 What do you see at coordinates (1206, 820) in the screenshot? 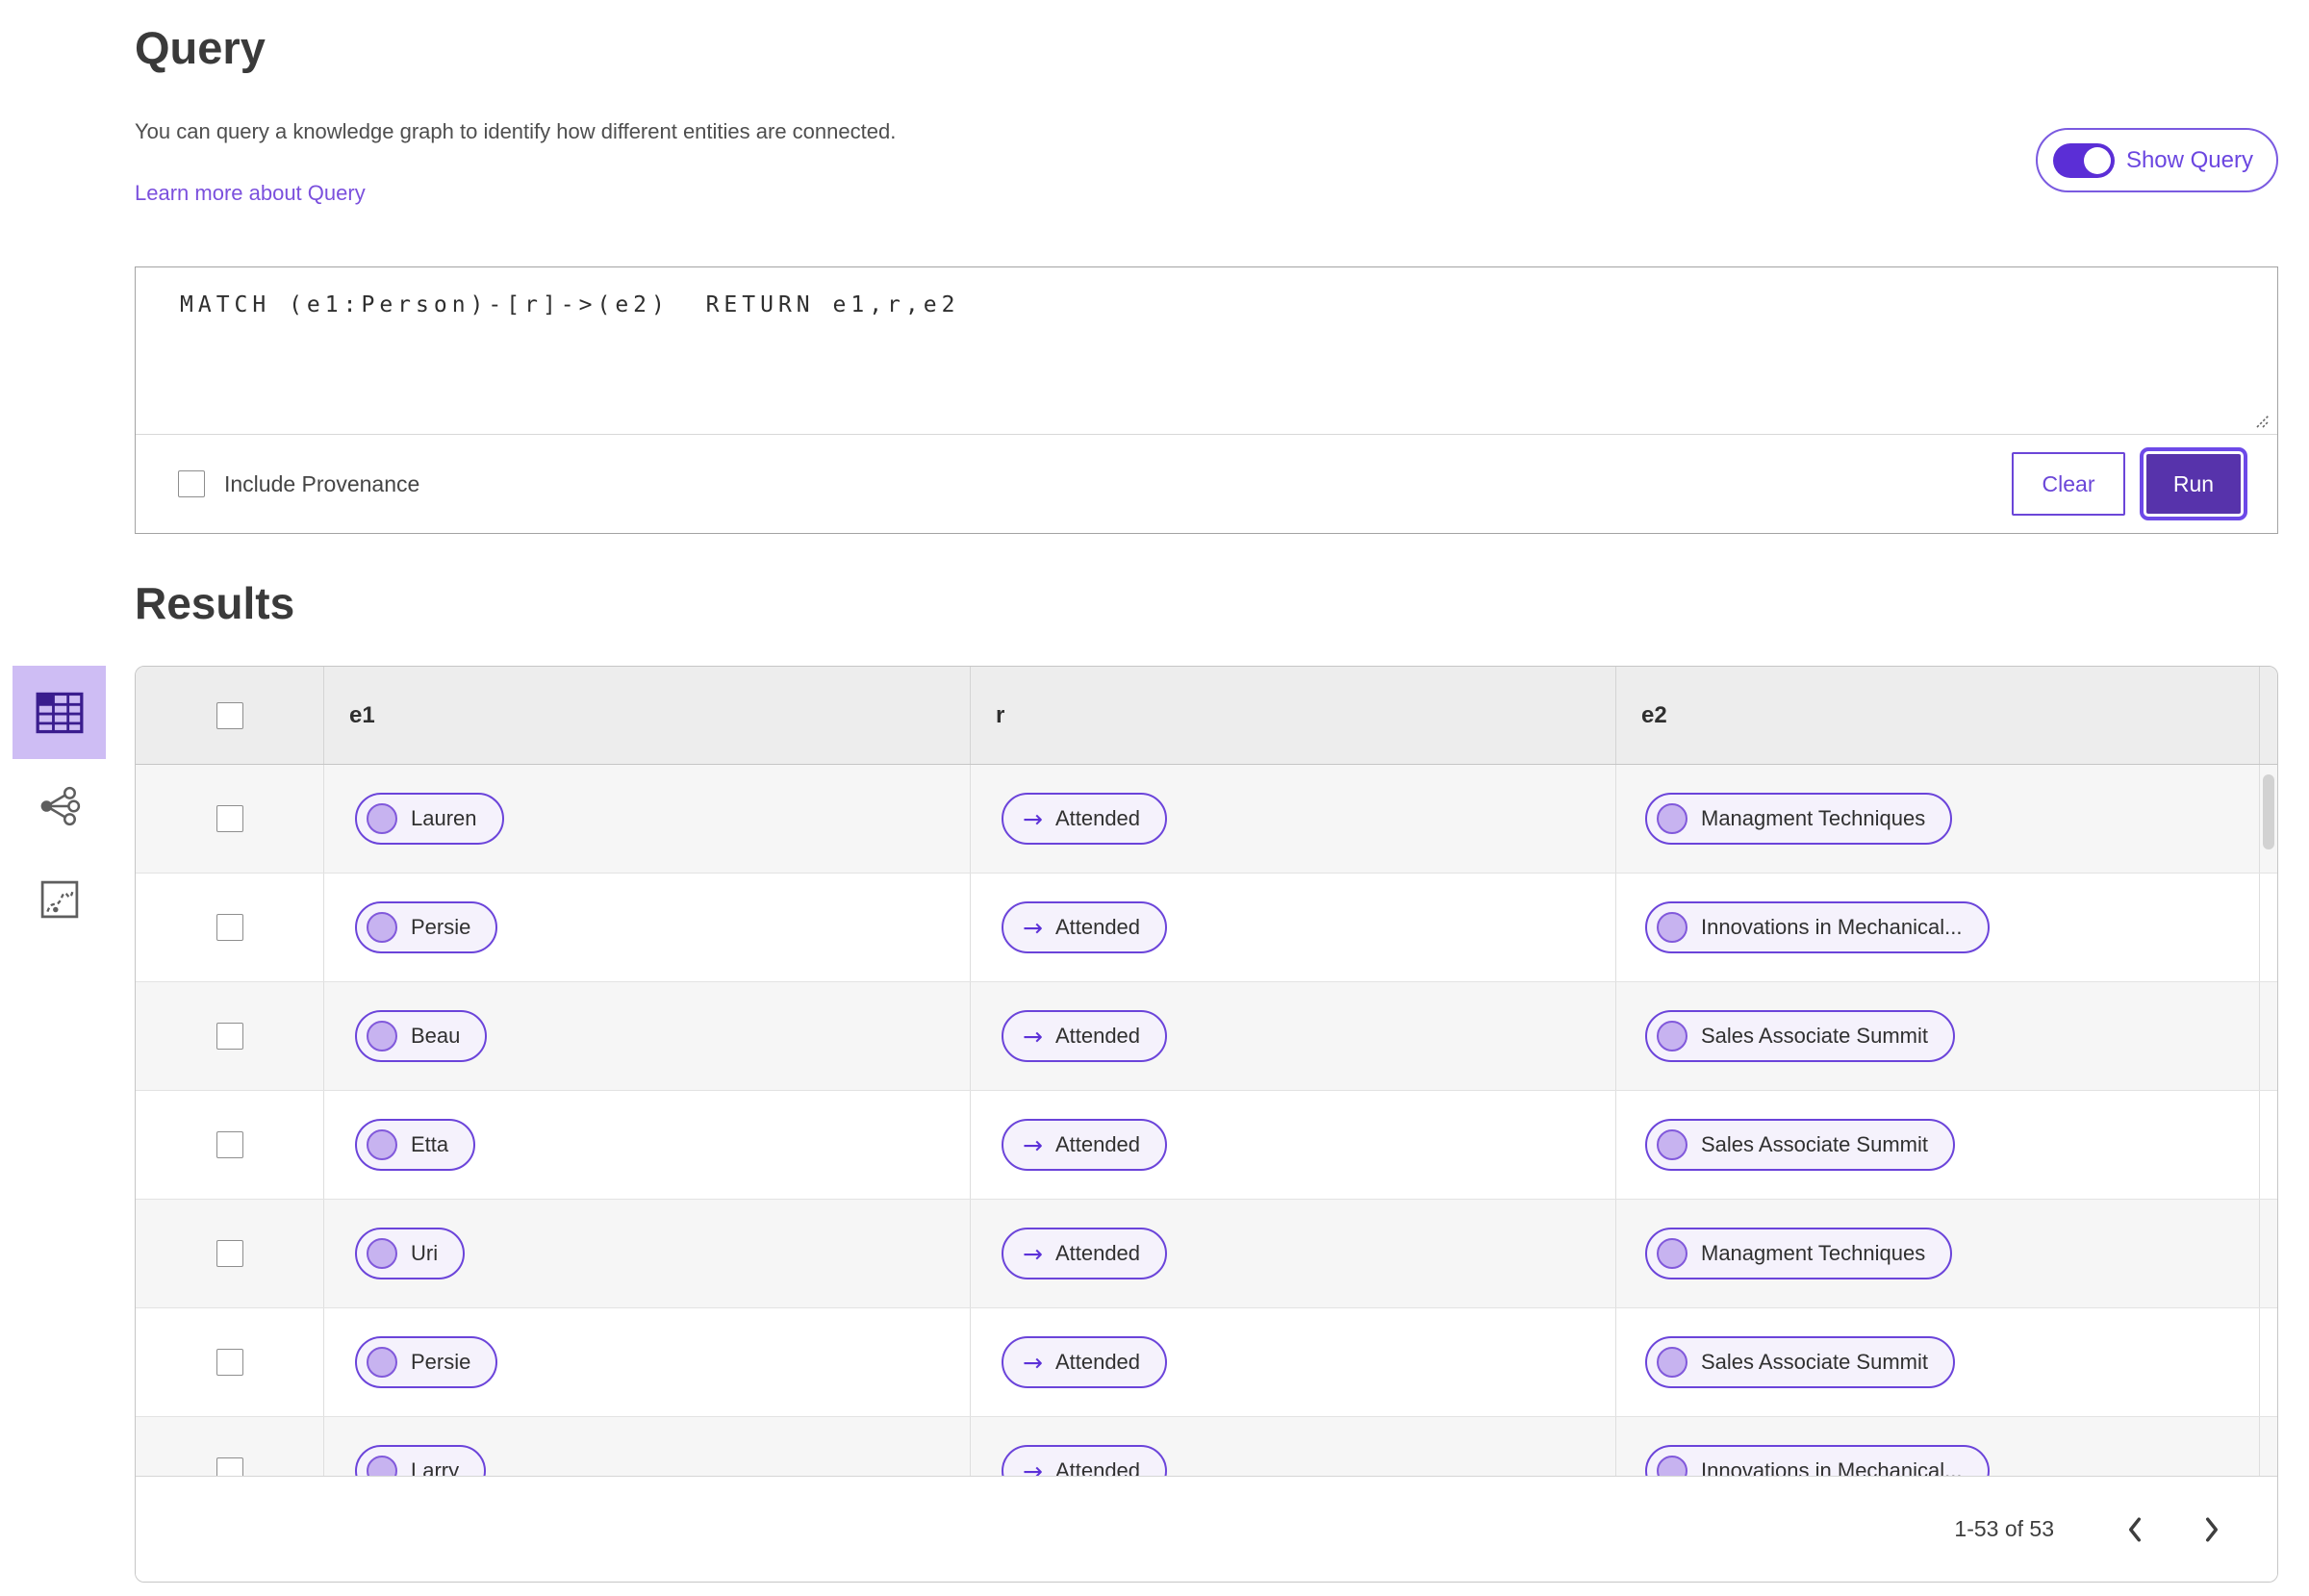
I see `table-row: Lauren → Attended Managment Techniques` at bounding box center [1206, 820].